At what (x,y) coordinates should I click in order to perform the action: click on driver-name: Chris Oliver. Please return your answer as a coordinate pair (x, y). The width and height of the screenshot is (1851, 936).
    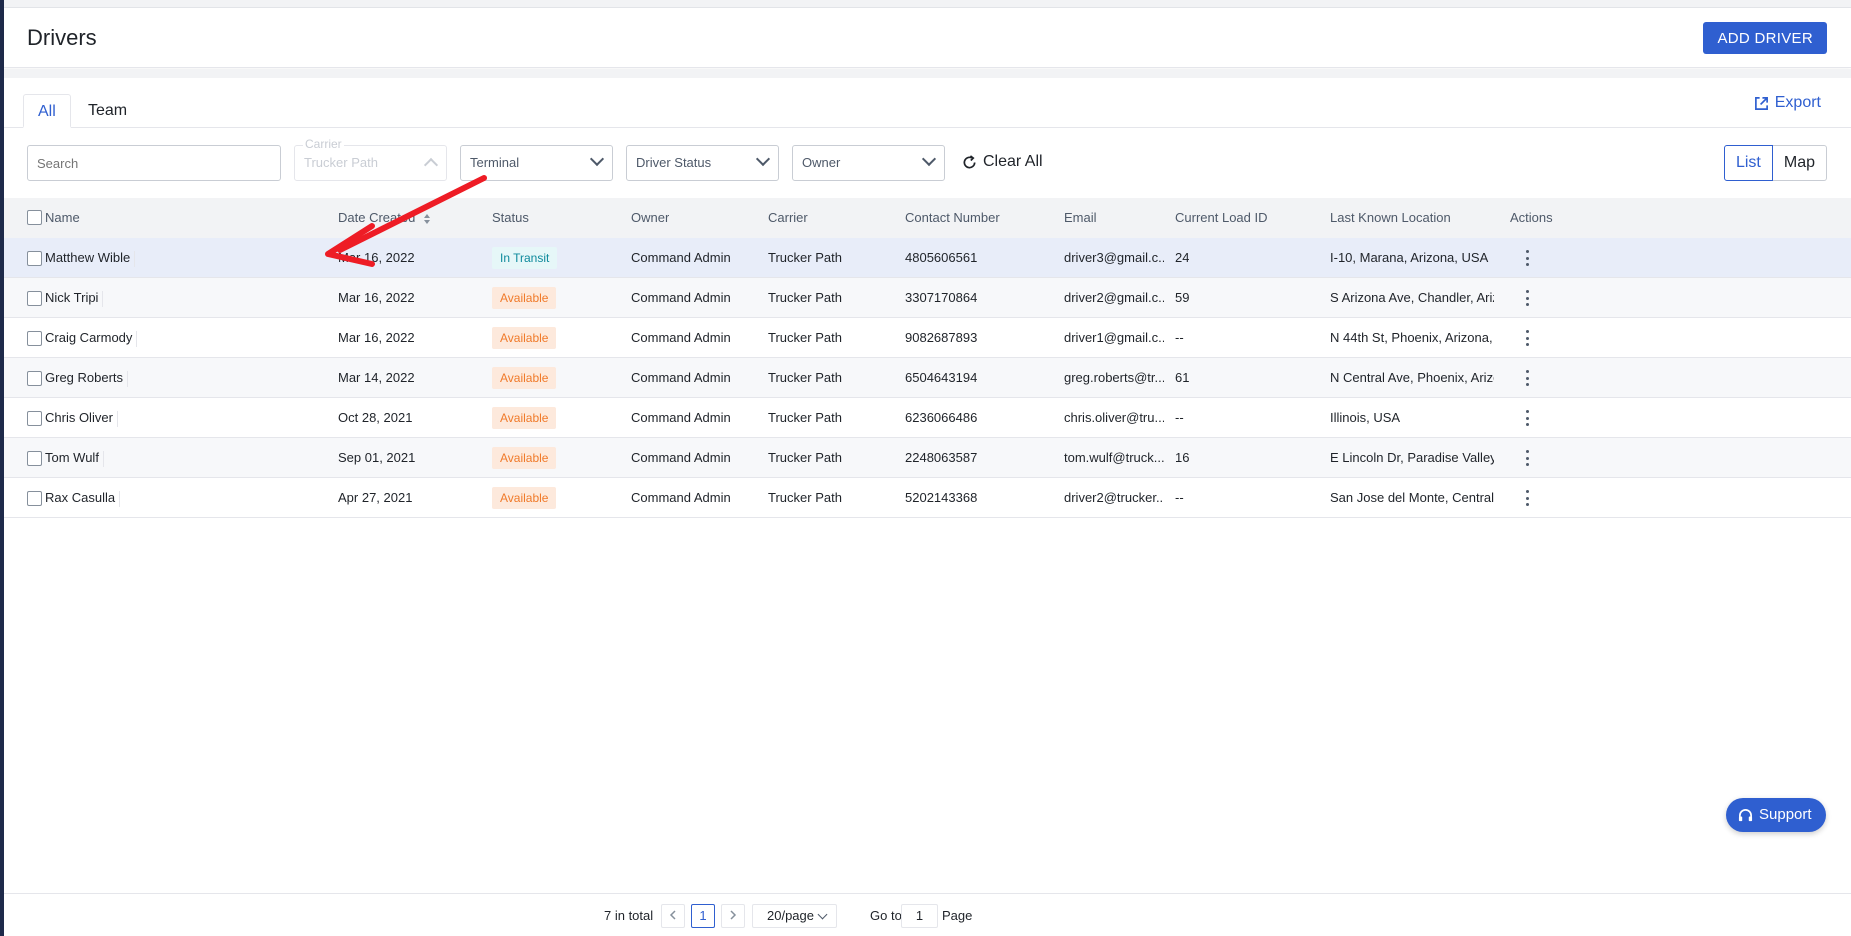
    Looking at the image, I should click on (81, 418).